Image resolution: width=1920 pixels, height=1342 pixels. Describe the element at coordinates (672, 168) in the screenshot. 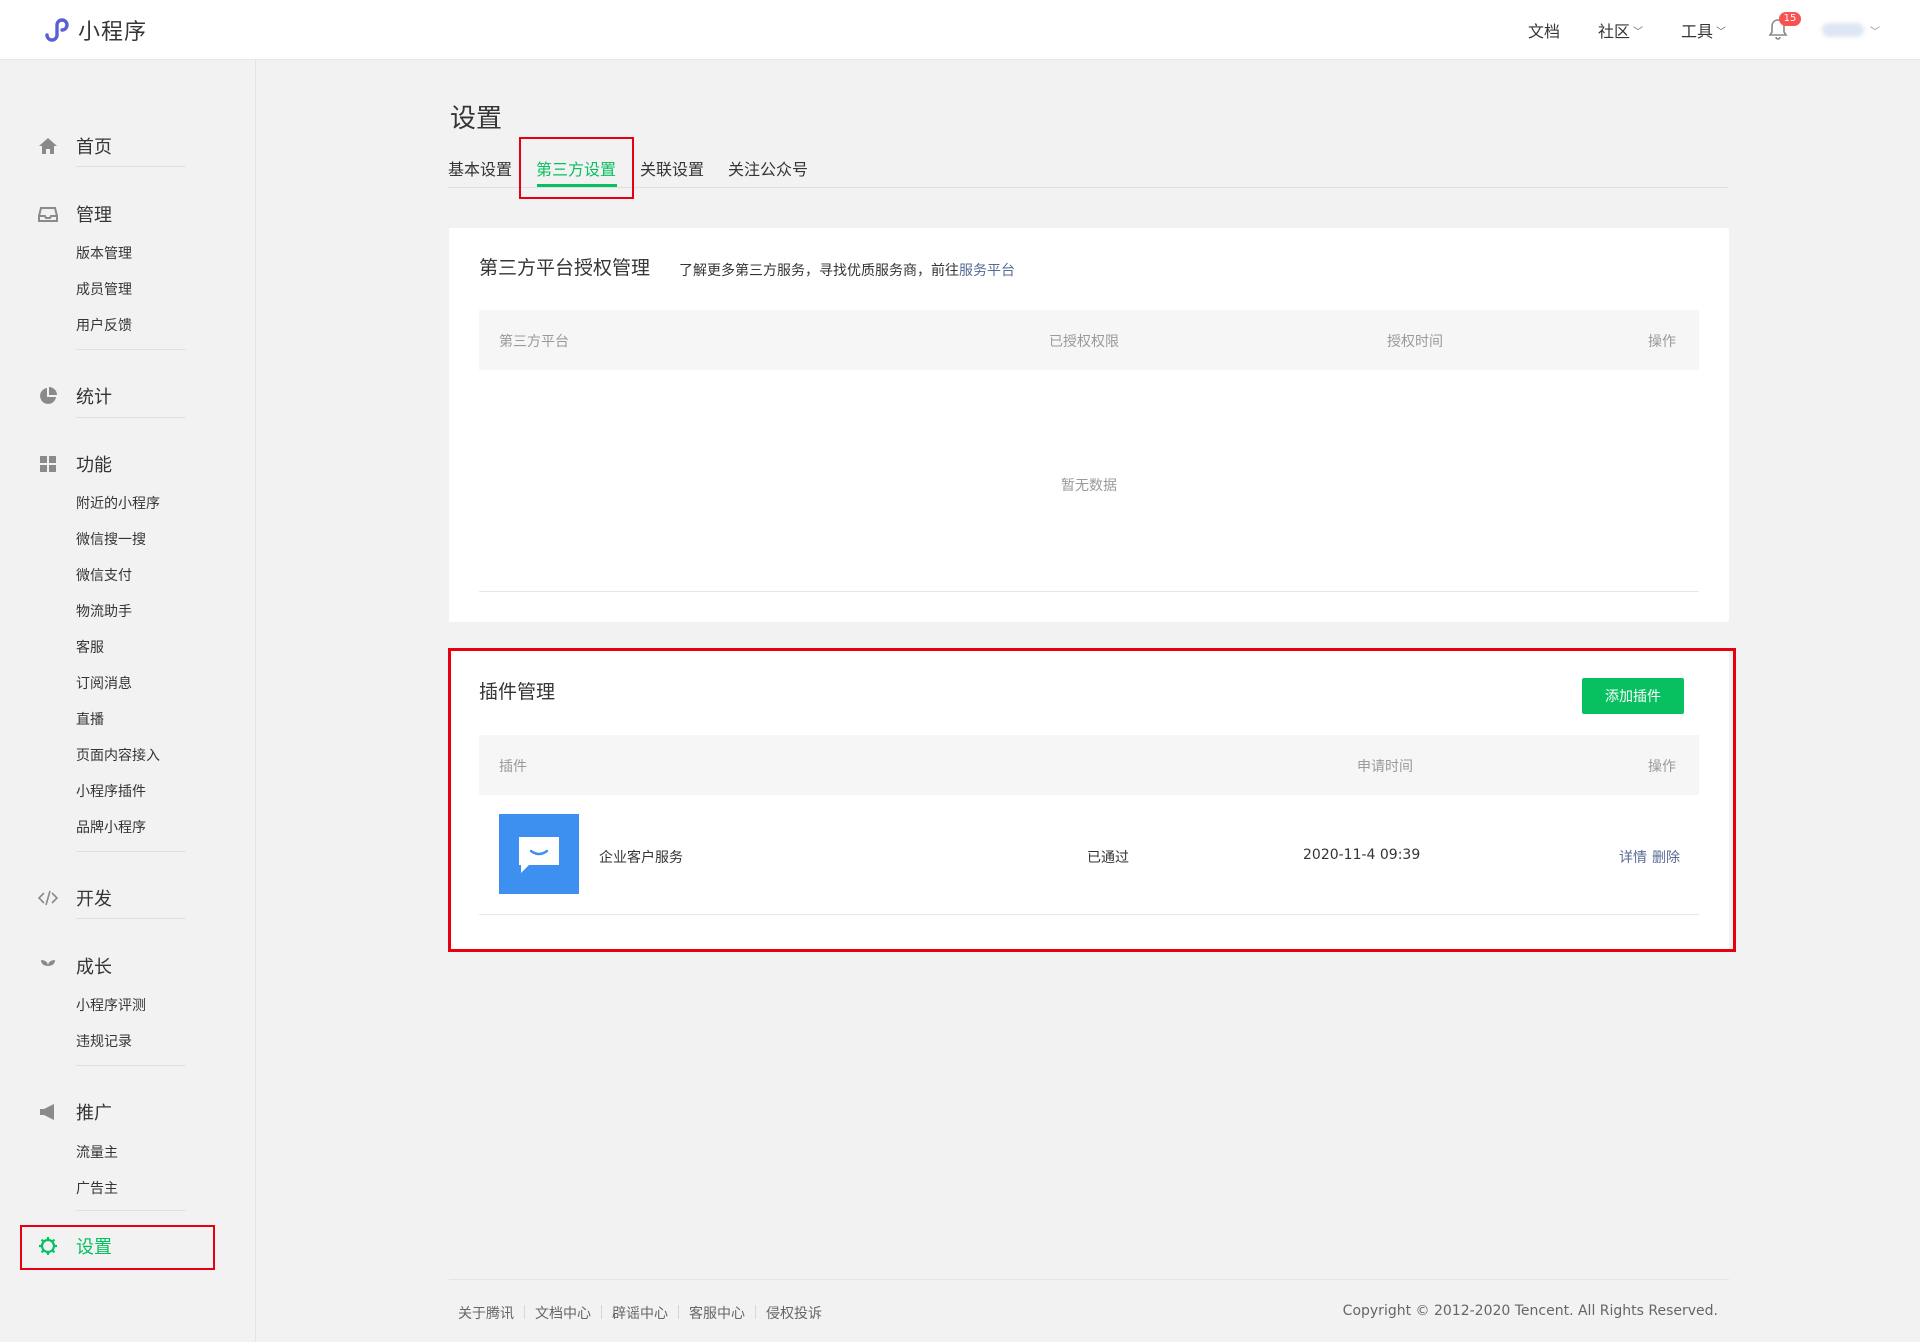

I see `tab-linked-settings: 关联设置` at that location.